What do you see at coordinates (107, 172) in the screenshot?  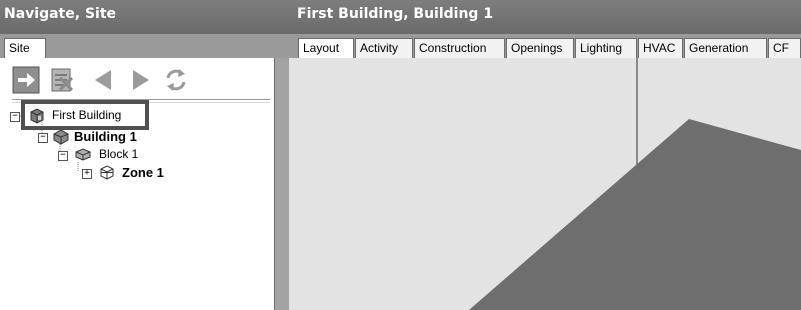 I see `zone-icon` at bounding box center [107, 172].